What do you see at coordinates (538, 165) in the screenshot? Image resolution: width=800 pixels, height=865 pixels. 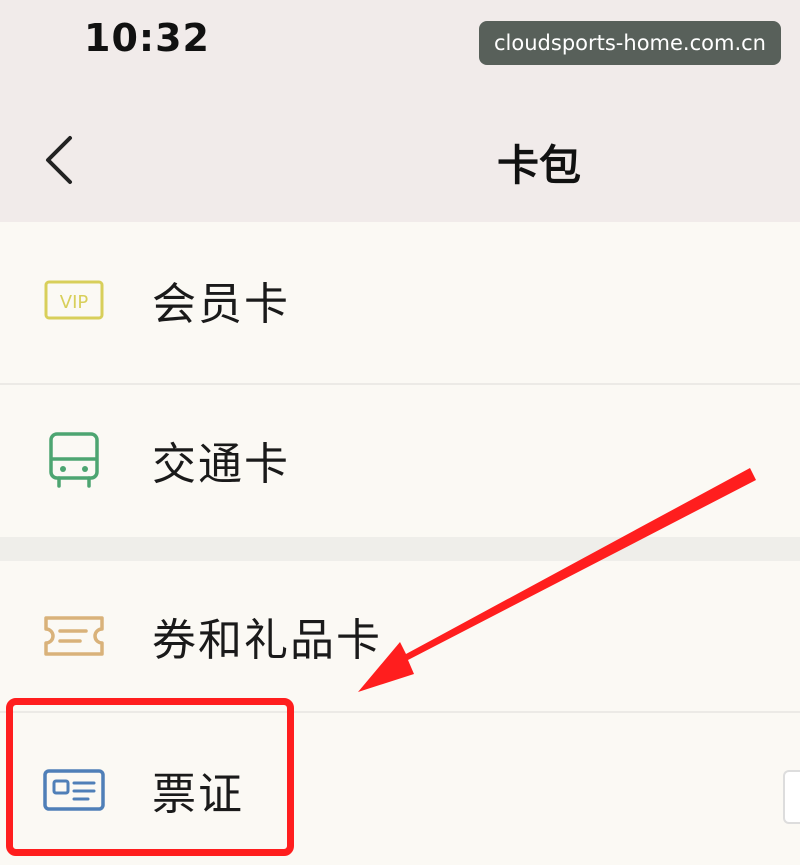 I see `page-title: 卡包` at bounding box center [538, 165].